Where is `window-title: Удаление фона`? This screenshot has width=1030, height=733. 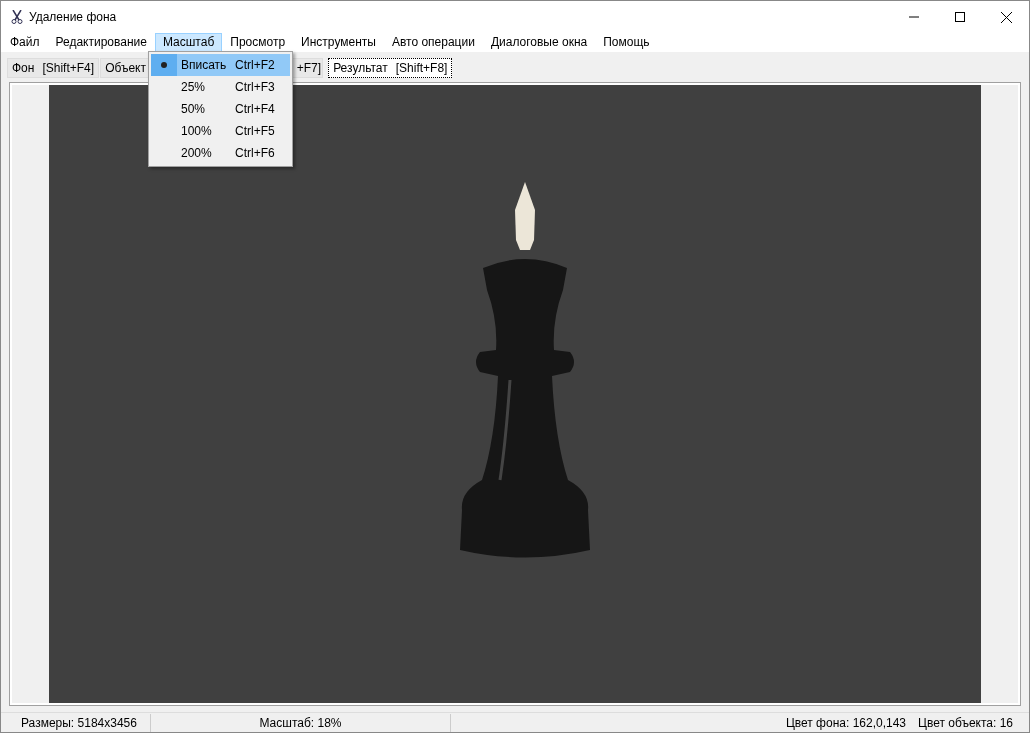
window-title: Удаление фона is located at coordinates (73, 17).